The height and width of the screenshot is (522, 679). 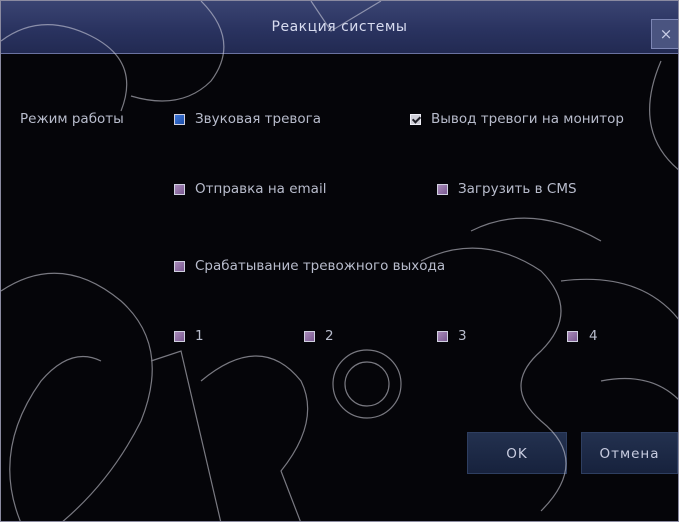 I want to click on alarm-to-monitor-checkbox, so click(x=415, y=119).